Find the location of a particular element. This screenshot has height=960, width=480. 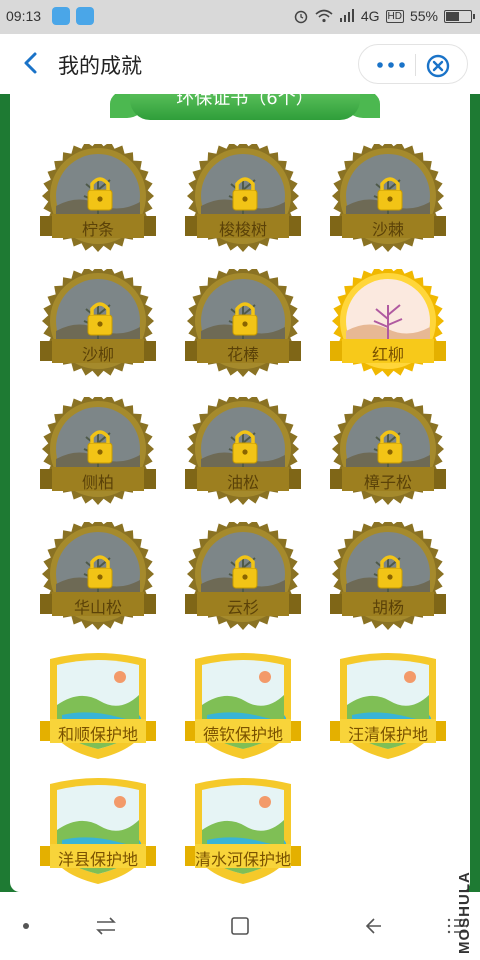

badge-item: 油松 is located at coordinates (243, 452).